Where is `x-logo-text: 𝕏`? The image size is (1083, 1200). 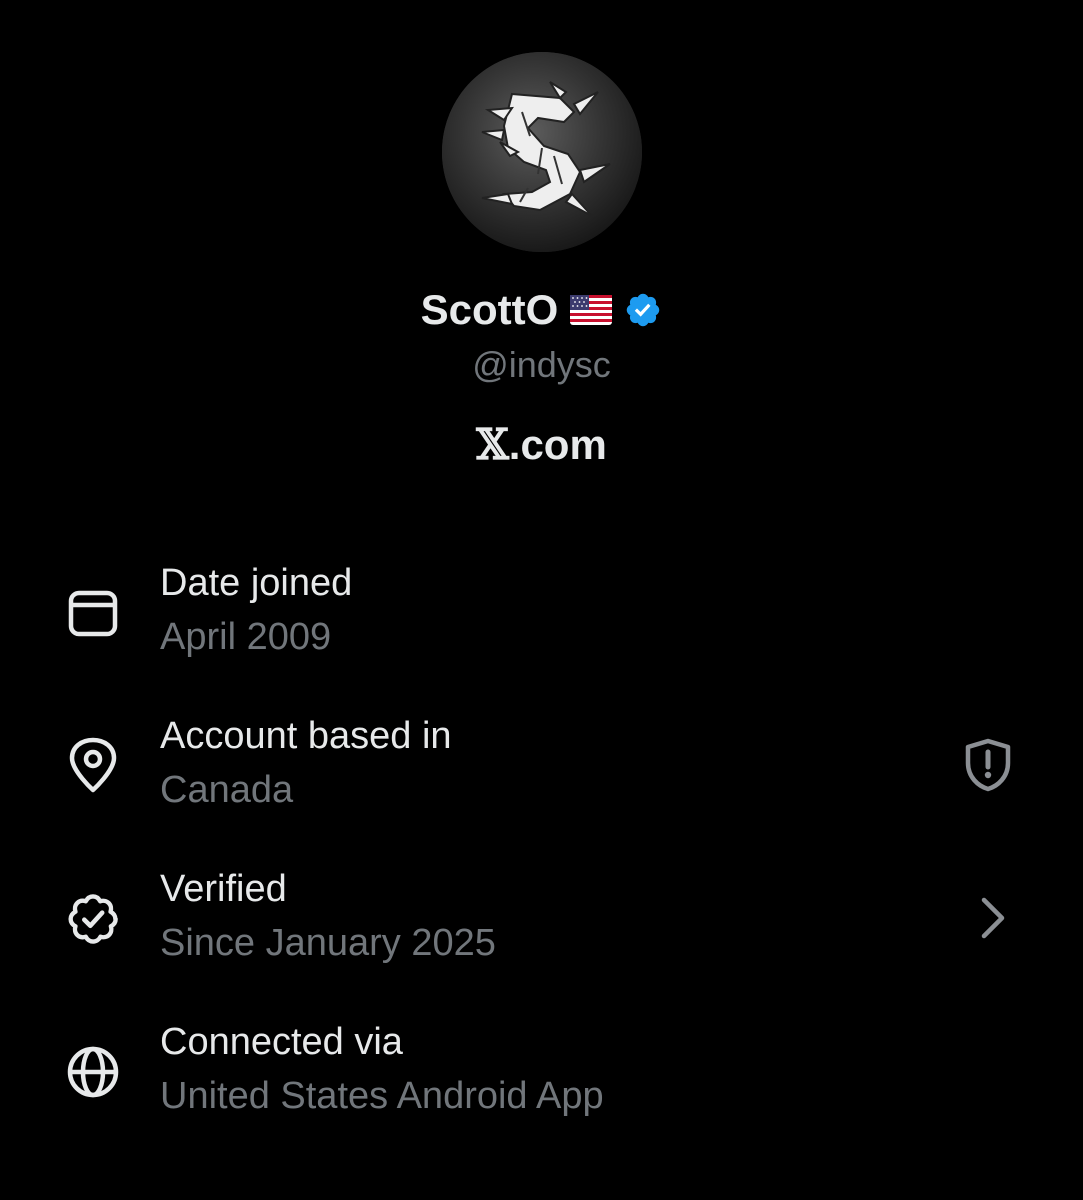
x-logo-text: 𝕏 is located at coordinates (492, 444).